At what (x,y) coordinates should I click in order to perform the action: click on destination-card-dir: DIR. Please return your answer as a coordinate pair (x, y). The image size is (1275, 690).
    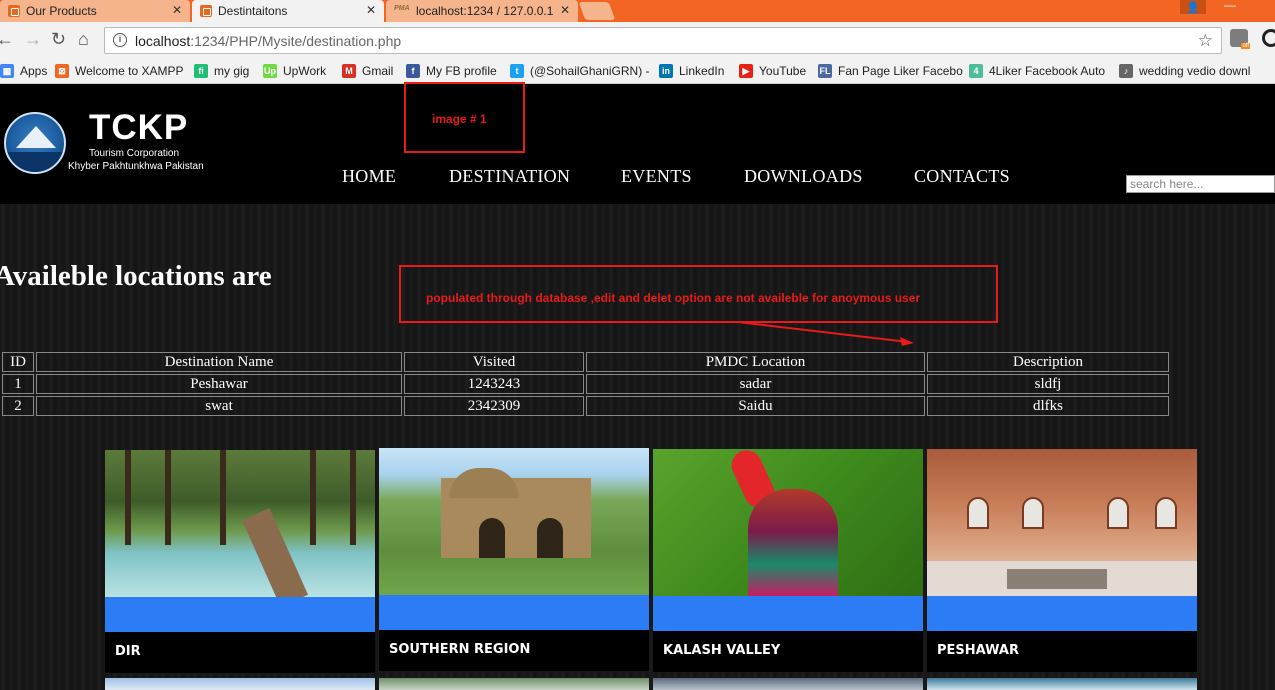
    Looking at the image, I should click on (240, 561).